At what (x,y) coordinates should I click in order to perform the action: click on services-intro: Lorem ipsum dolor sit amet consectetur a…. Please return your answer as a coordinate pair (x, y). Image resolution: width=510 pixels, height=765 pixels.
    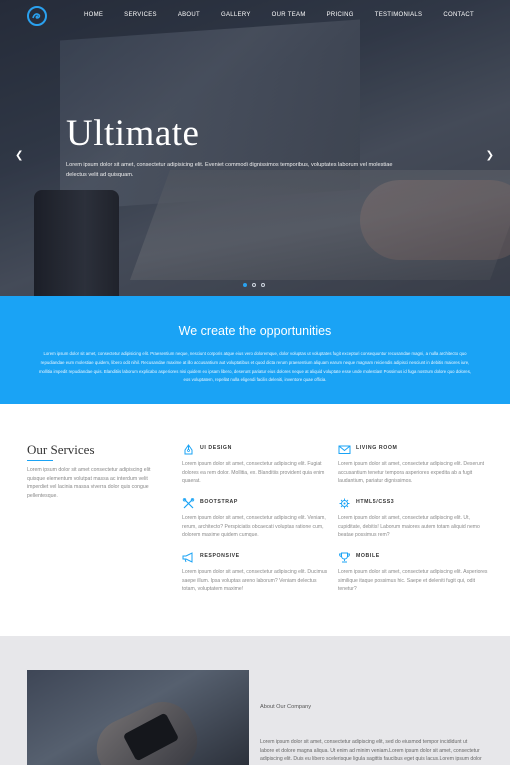
    Looking at the image, I should click on (89, 483).